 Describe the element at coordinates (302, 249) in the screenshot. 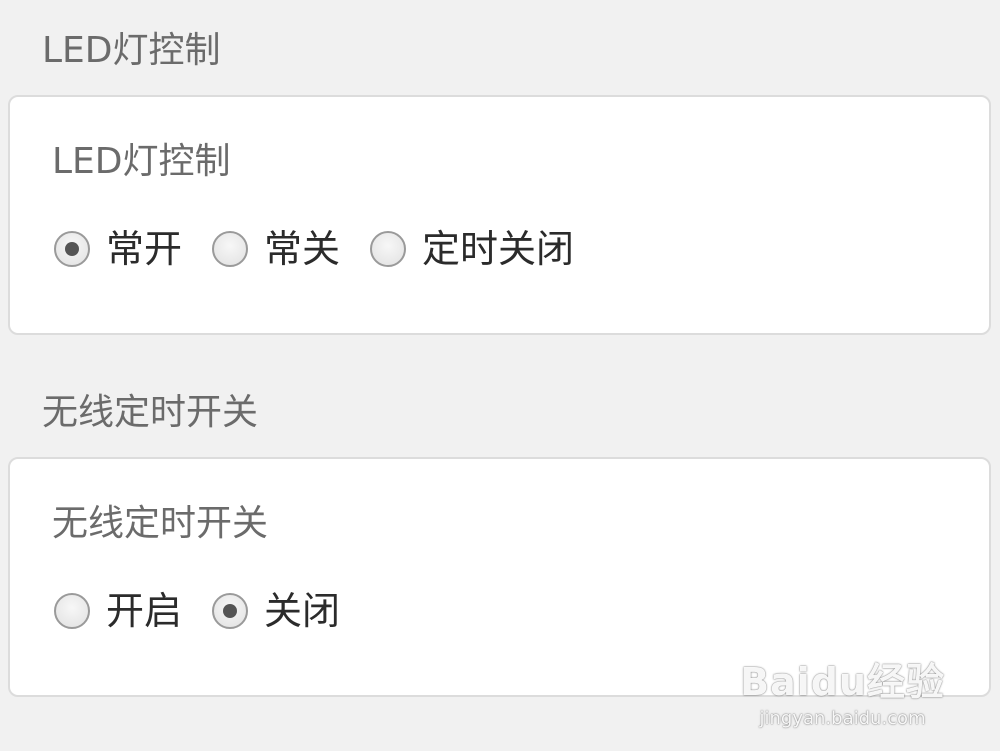

I see `radio-label: 常关` at that location.